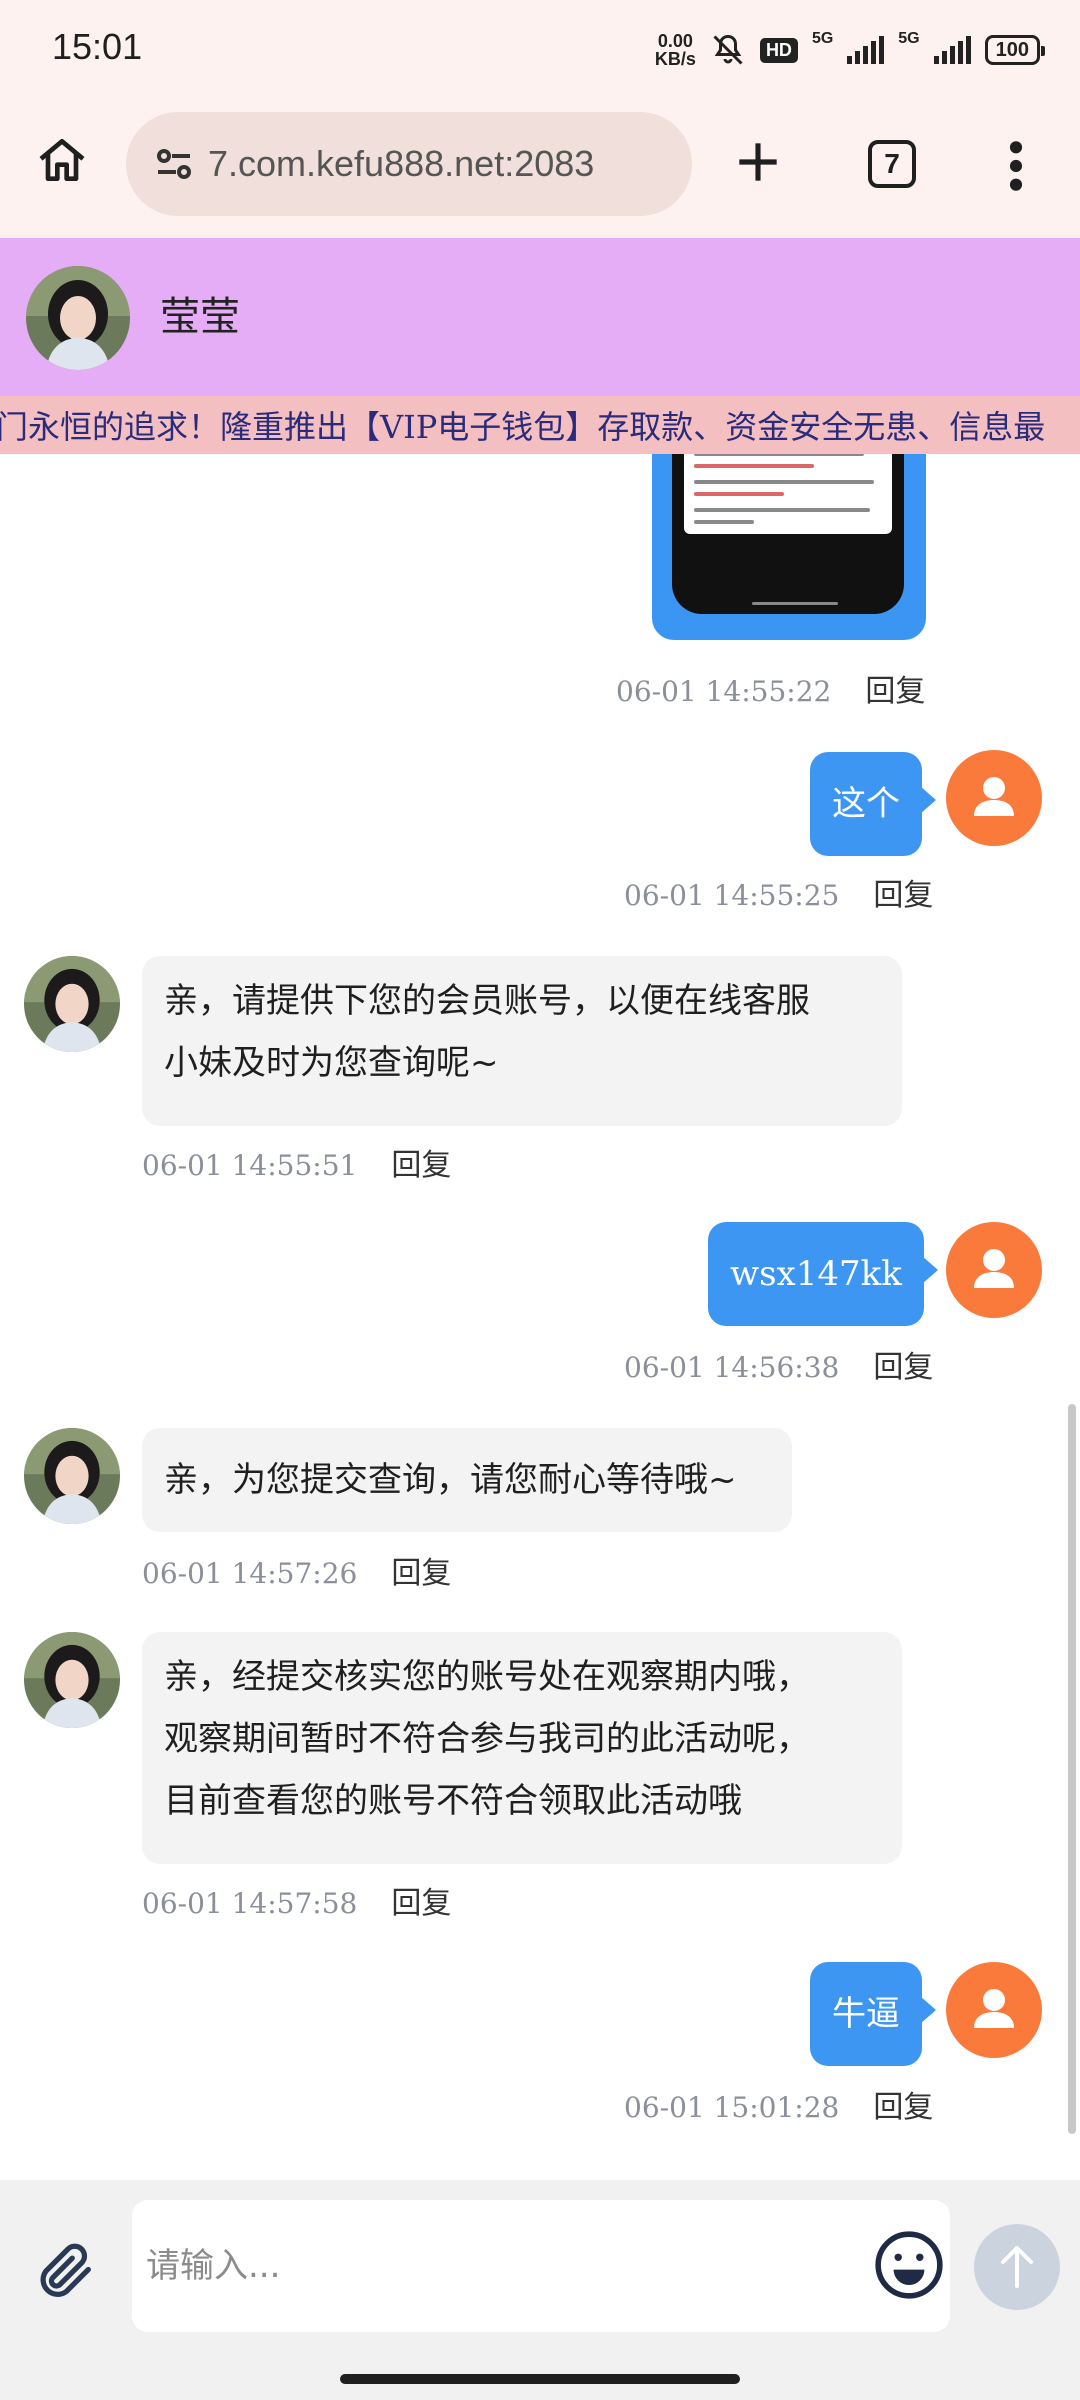  What do you see at coordinates (1016, 166) in the screenshot?
I see `more-options-icon` at bounding box center [1016, 166].